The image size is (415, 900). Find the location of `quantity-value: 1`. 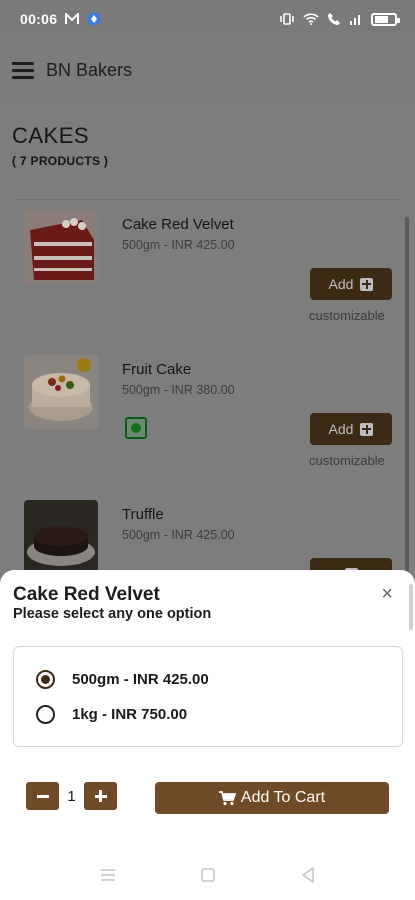

quantity-value: 1 is located at coordinates (71, 796).